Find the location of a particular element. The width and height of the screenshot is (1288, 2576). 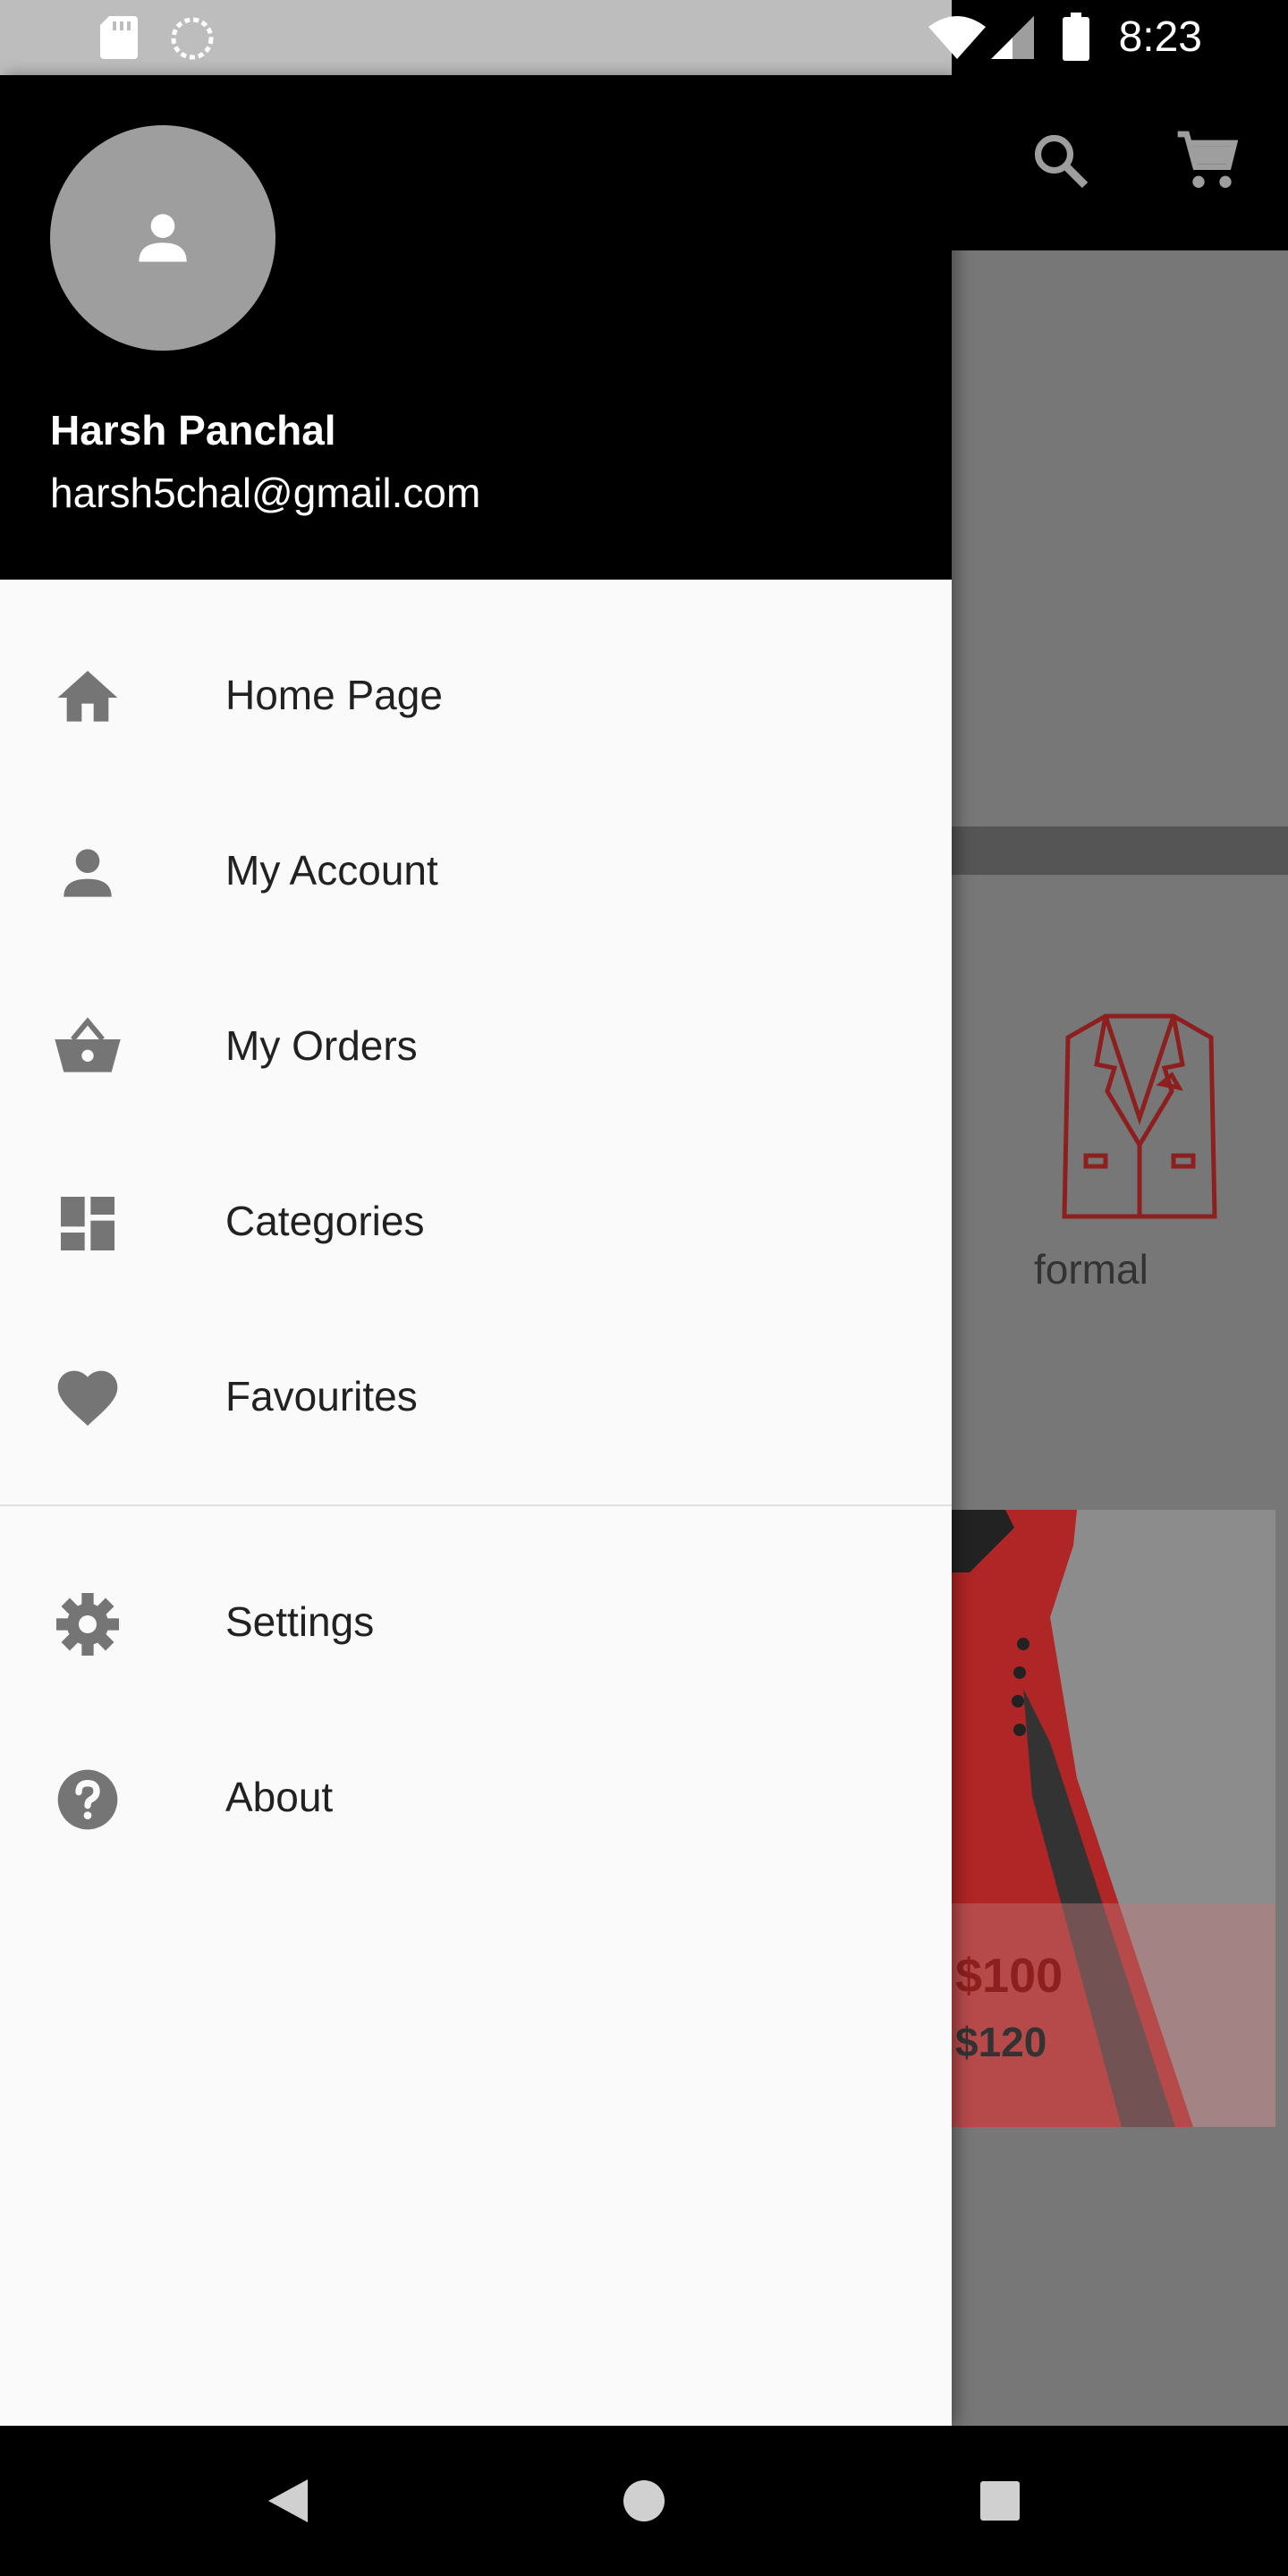

drawer-header: Harsh Panchal harsh5chal@gmail.com is located at coordinates (476, 327).